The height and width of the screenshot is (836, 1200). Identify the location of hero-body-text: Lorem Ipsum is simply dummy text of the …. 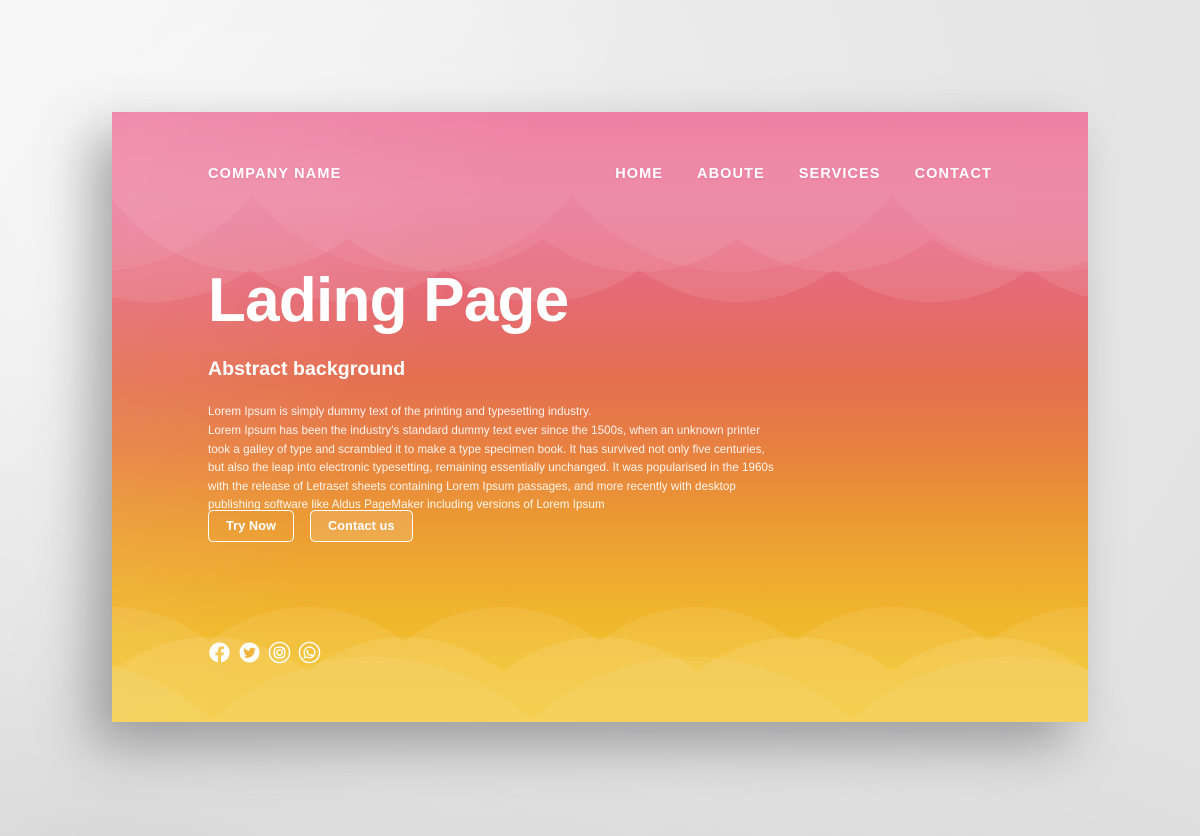
(525, 458).